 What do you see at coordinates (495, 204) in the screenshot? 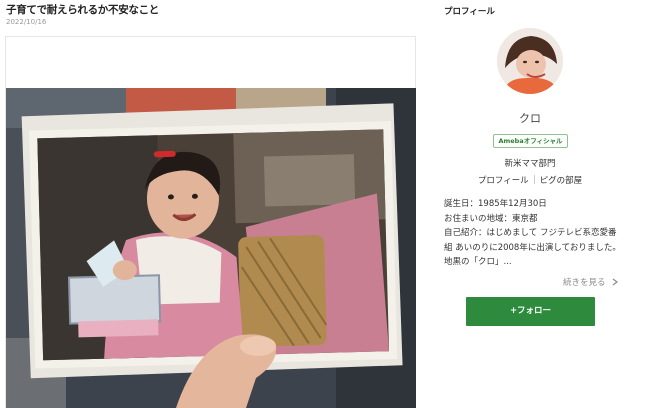
I see `bio-line: 誕生日：1985年12月30日` at bounding box center [495, 204].